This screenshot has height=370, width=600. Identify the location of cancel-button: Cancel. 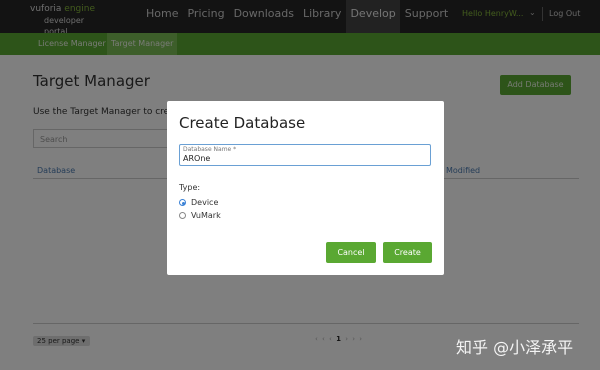
(351, 252).